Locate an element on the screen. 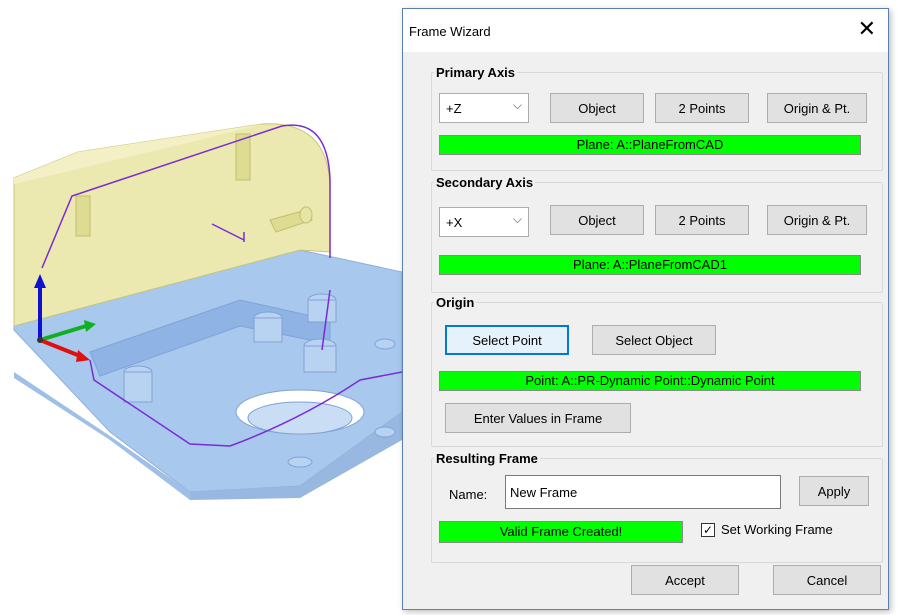 This screenshot has width=903, height=615. primary-axis-combo-value: +Z is located at coordinates (454, 108).